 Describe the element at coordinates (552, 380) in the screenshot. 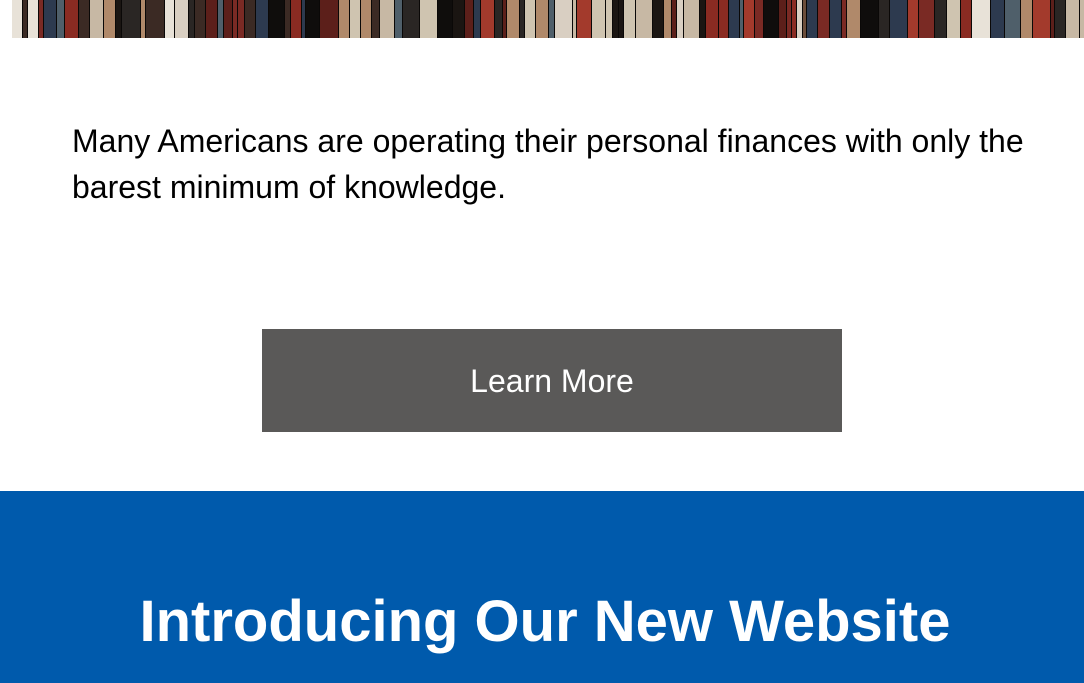

I see `learn-more-button: Learn More` at that location.